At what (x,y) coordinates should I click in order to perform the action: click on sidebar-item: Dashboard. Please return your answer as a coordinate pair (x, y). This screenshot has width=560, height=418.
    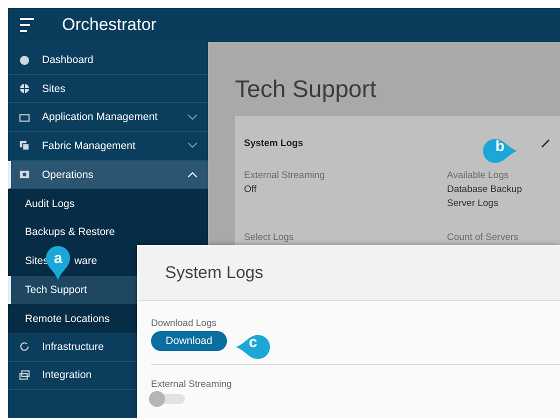
    Looking at the image, I should click on (108, 60).